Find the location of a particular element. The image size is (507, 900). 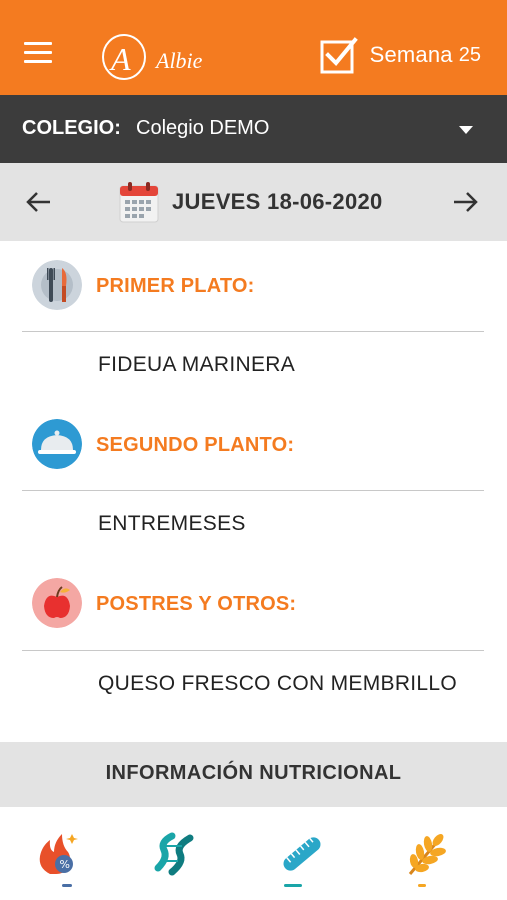

dish-first-course: FIDEUA MARINERA is located at coordinates (197, 364).